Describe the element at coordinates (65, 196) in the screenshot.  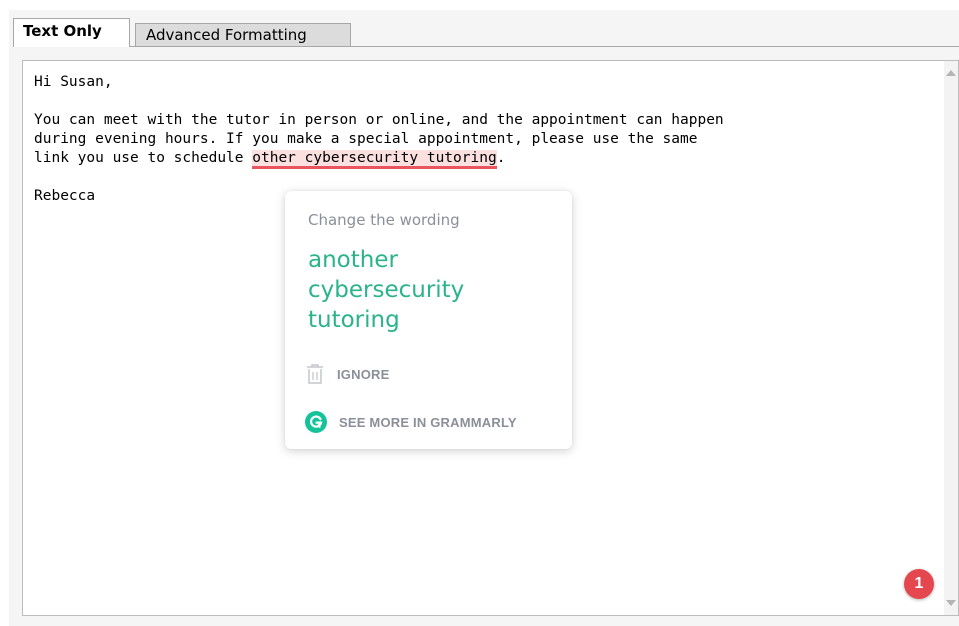
I see `signature-line: Rebecca` at that location.